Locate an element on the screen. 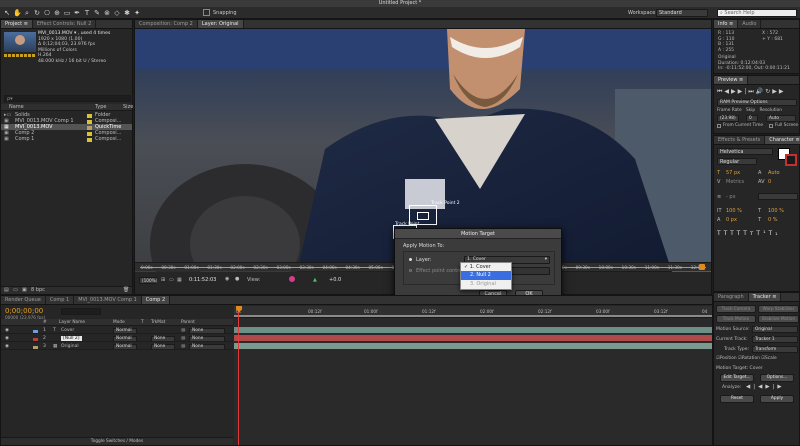 Image resolution: width=800 pixels, height=446 pixels. mask-tool-icon: ▭ is located at coordinates (67, 13).